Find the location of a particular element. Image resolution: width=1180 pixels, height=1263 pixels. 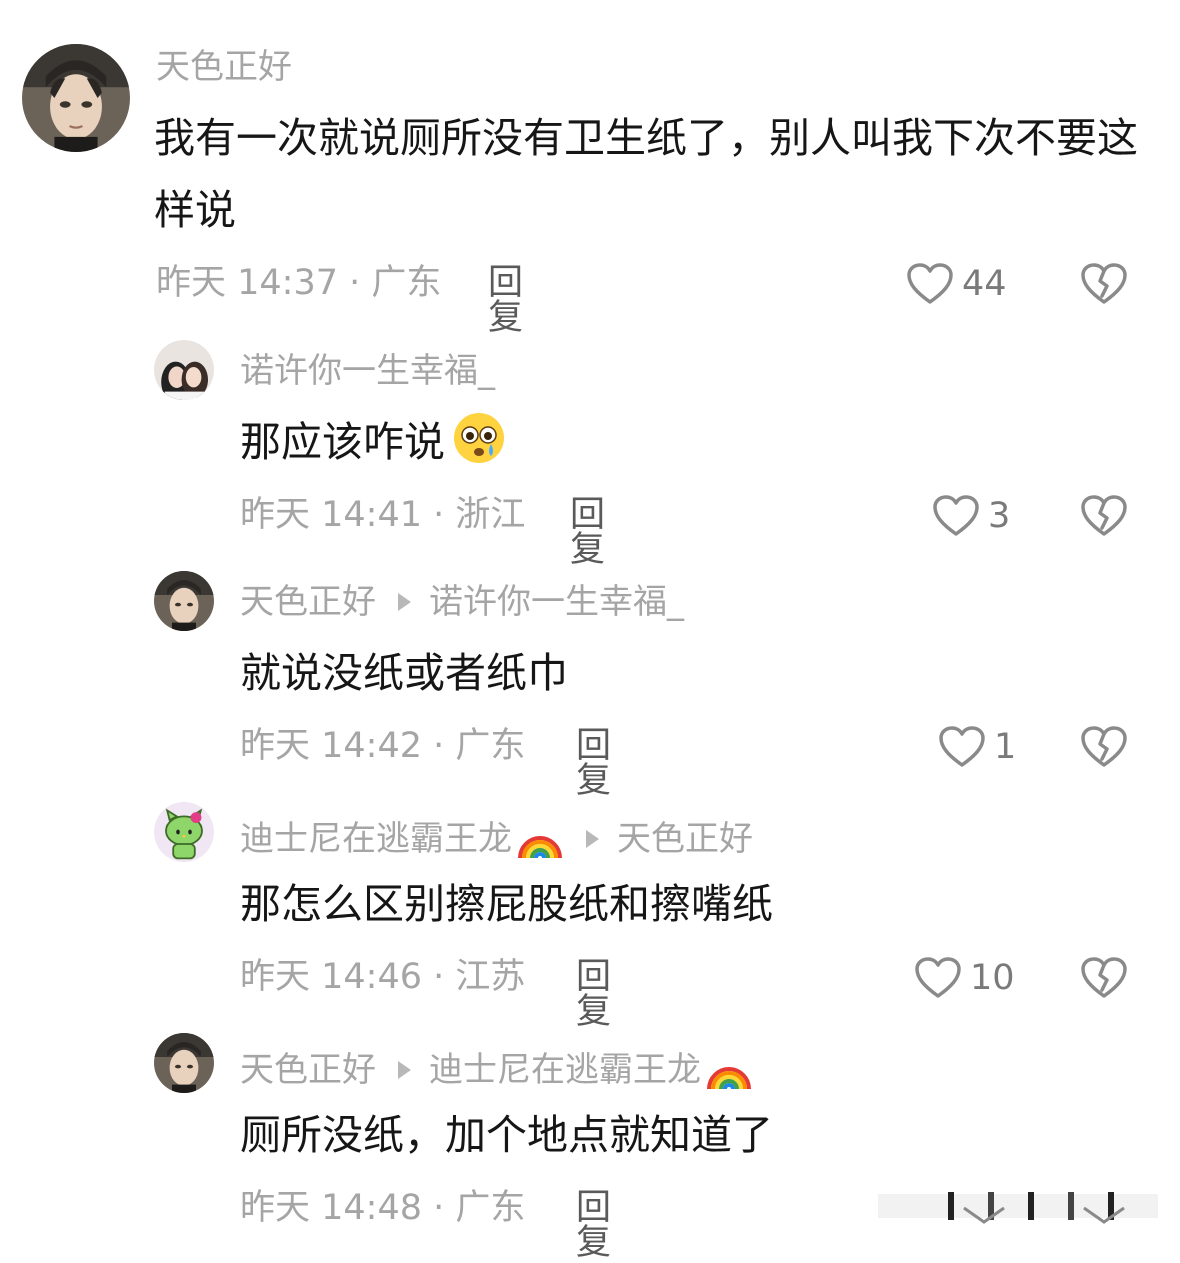

two-girls-photo-avatar-icon is located at coordinates (184, 370).